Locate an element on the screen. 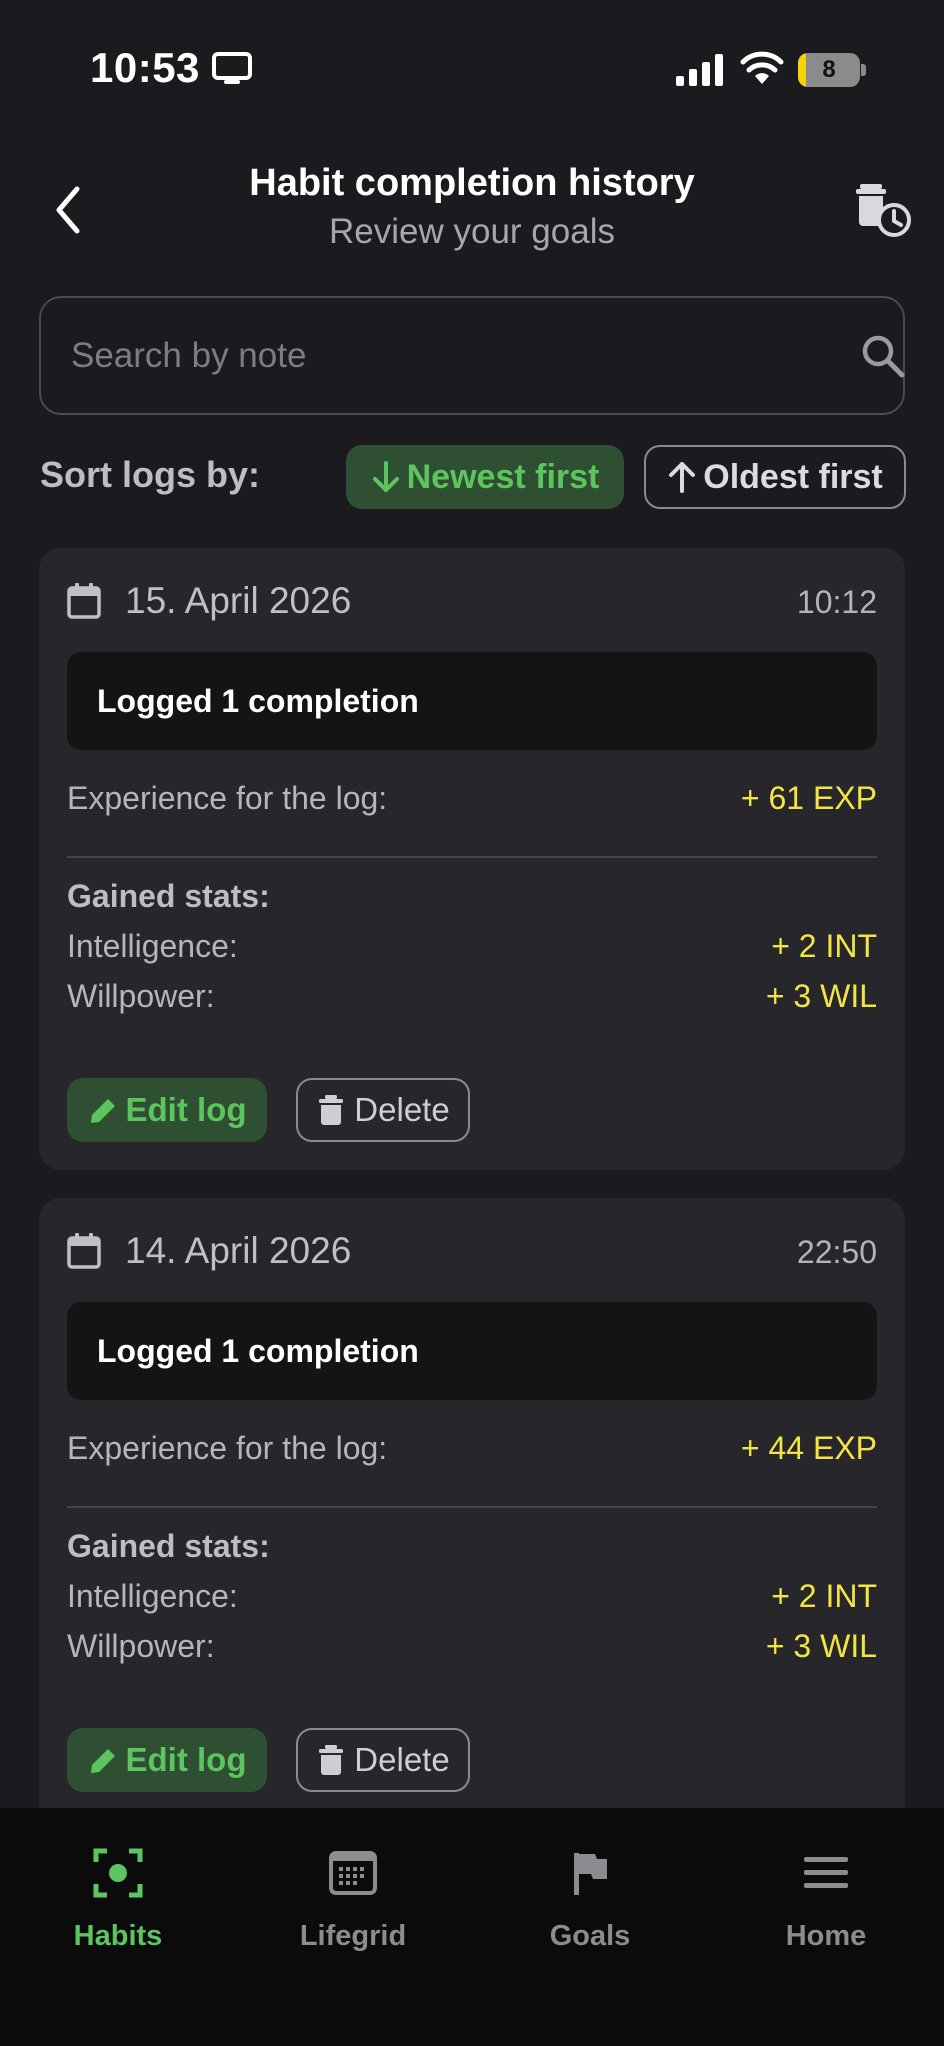 The width and height of the screenshot is (944, 2046). nav-item-home: Home is located at coordinates (826, 1908).